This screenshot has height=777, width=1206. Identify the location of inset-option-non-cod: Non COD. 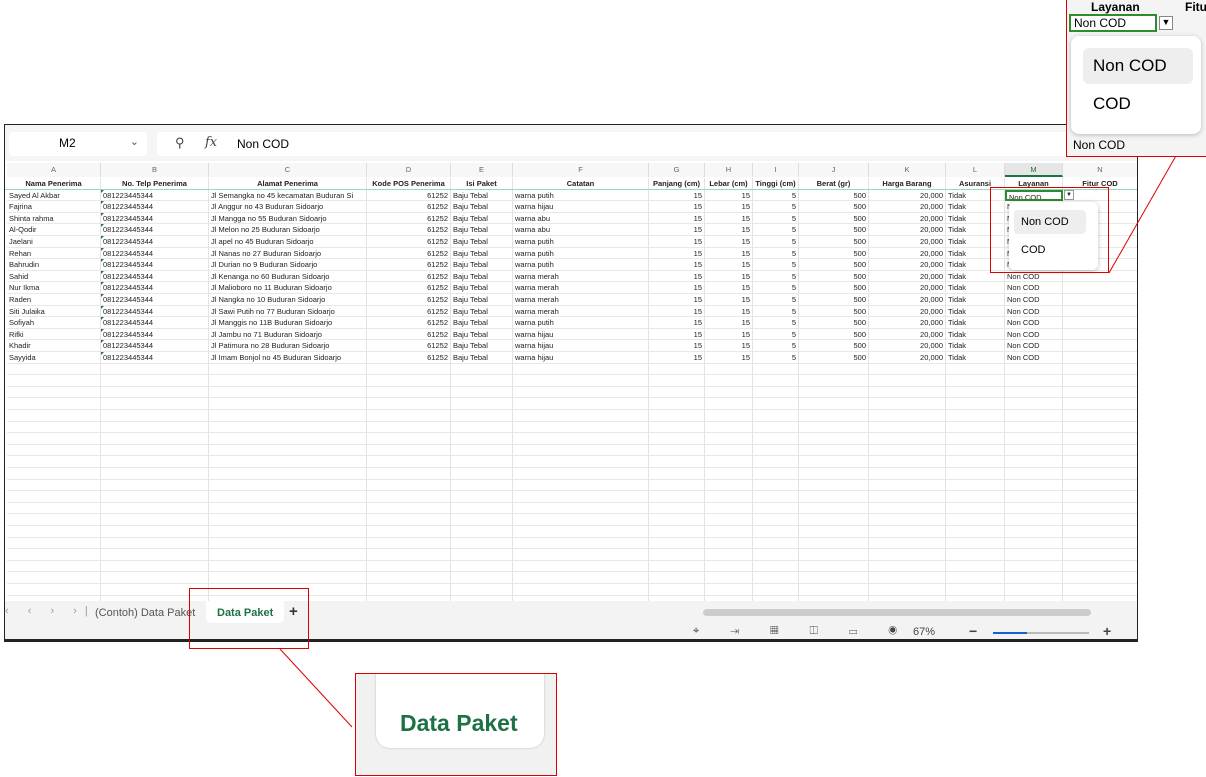
(1138, 66).